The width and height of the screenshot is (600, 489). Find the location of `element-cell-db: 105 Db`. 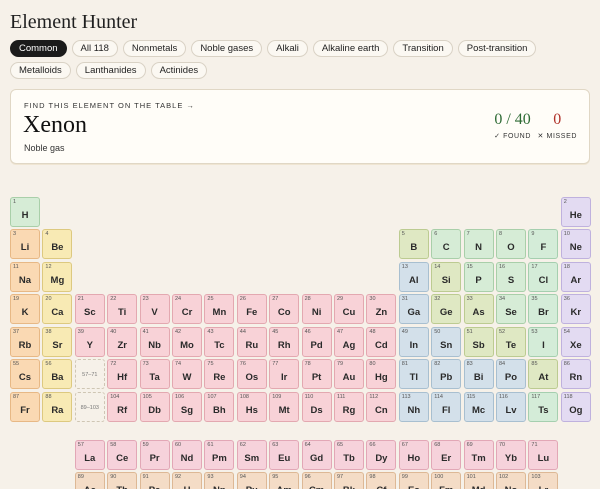

element-cell-db: 105 Db is located at coordinates (154, 407).